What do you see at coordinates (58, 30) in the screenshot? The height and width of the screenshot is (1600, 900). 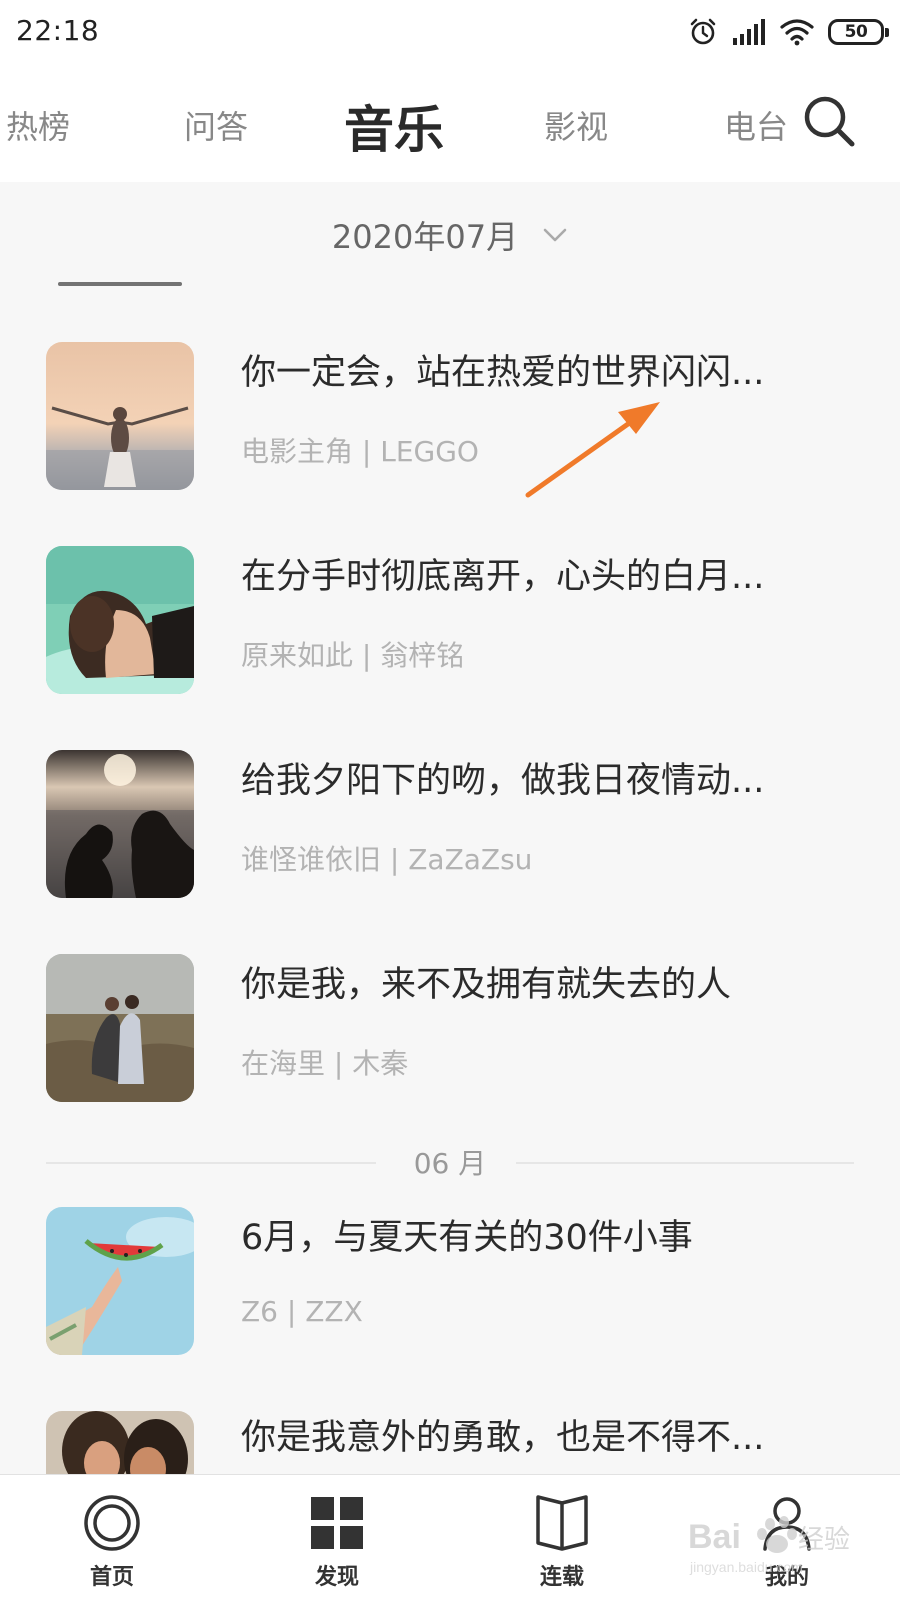 I see `status-time: 22:18` at bounding box center [58, 30].